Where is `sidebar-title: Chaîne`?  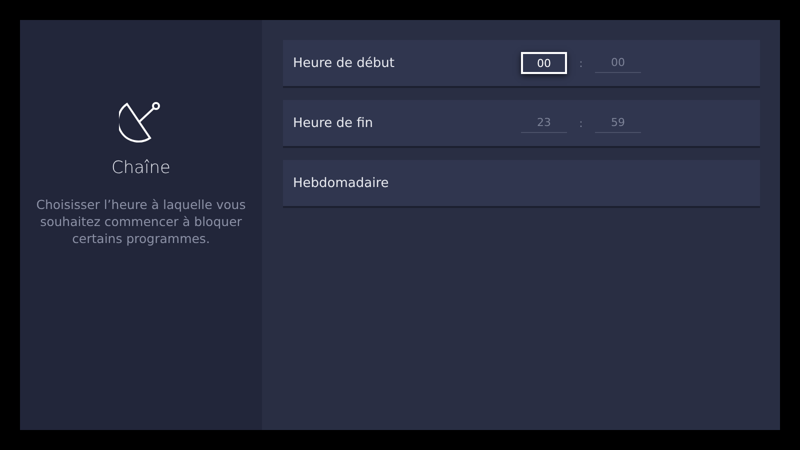 sidebar-title: Chaîne is located at coordinates (141, 168).